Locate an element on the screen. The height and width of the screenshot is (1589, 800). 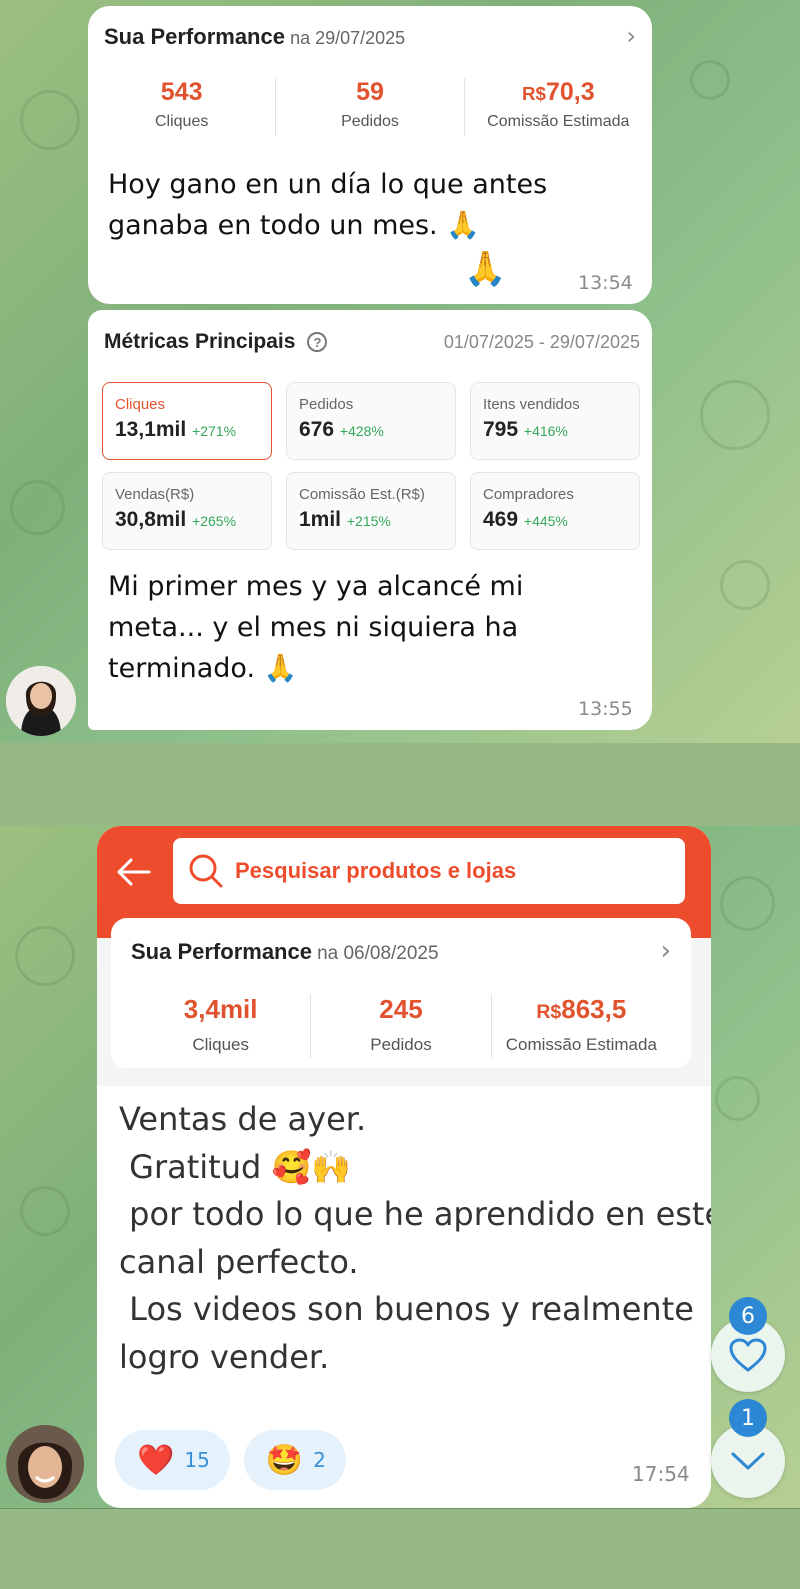
stat-comissao: R$70,3 Comissão Estimada is located at coordinates (558, 104).